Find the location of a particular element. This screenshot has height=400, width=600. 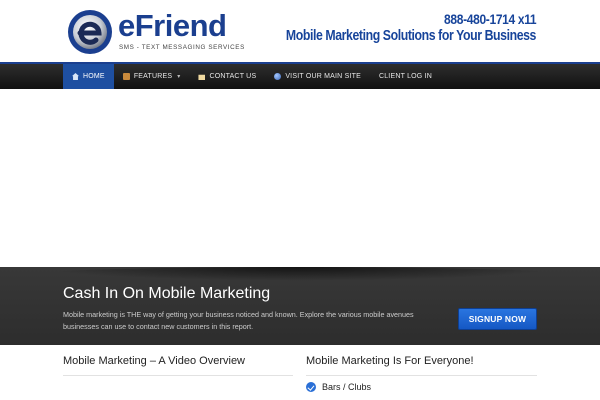

nav-item-client-login: CLIENT LOG IN is located at coordinates (405, 76).